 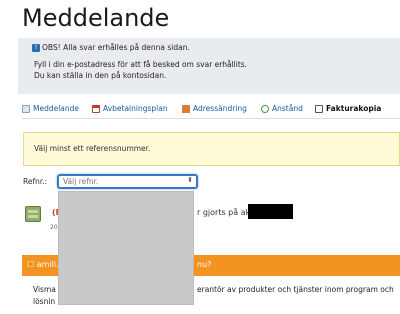 What do you see at coordinates (186, 109) in the screenshot?
I see `house-icon` at bounding box center [186, 109].